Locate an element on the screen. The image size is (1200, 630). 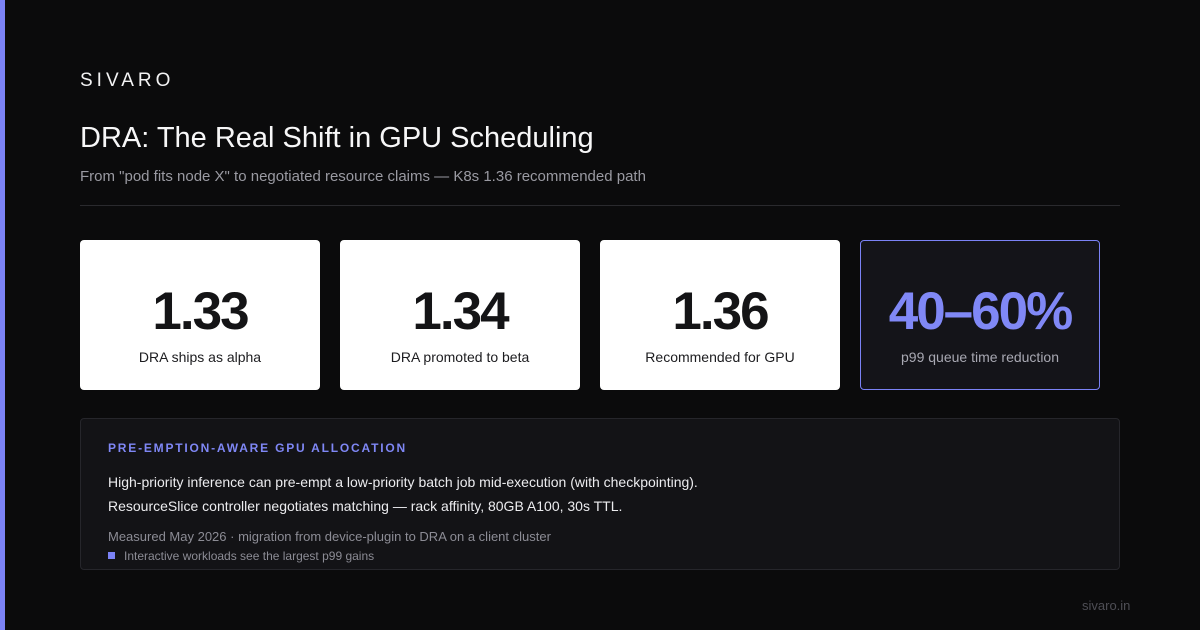
stat-card-highlight: 40–60% p99 queue time reduction is located at coordinates (980, 315).